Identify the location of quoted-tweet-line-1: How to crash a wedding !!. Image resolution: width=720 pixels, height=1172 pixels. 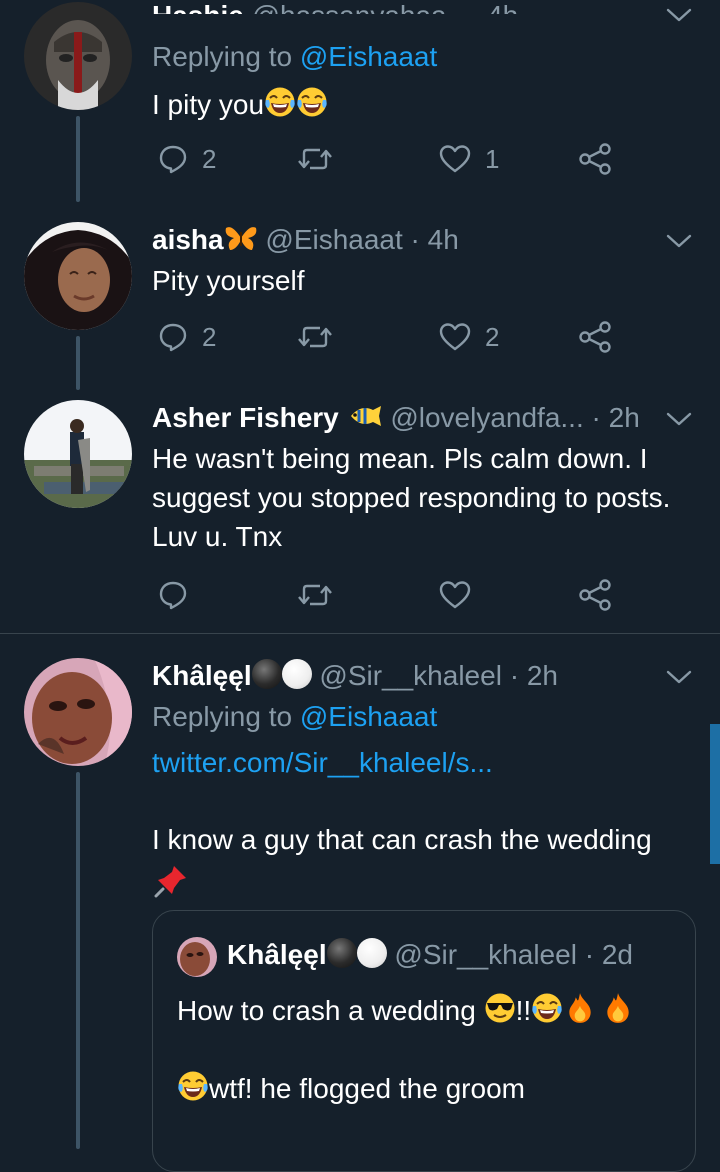
(404, 1010).